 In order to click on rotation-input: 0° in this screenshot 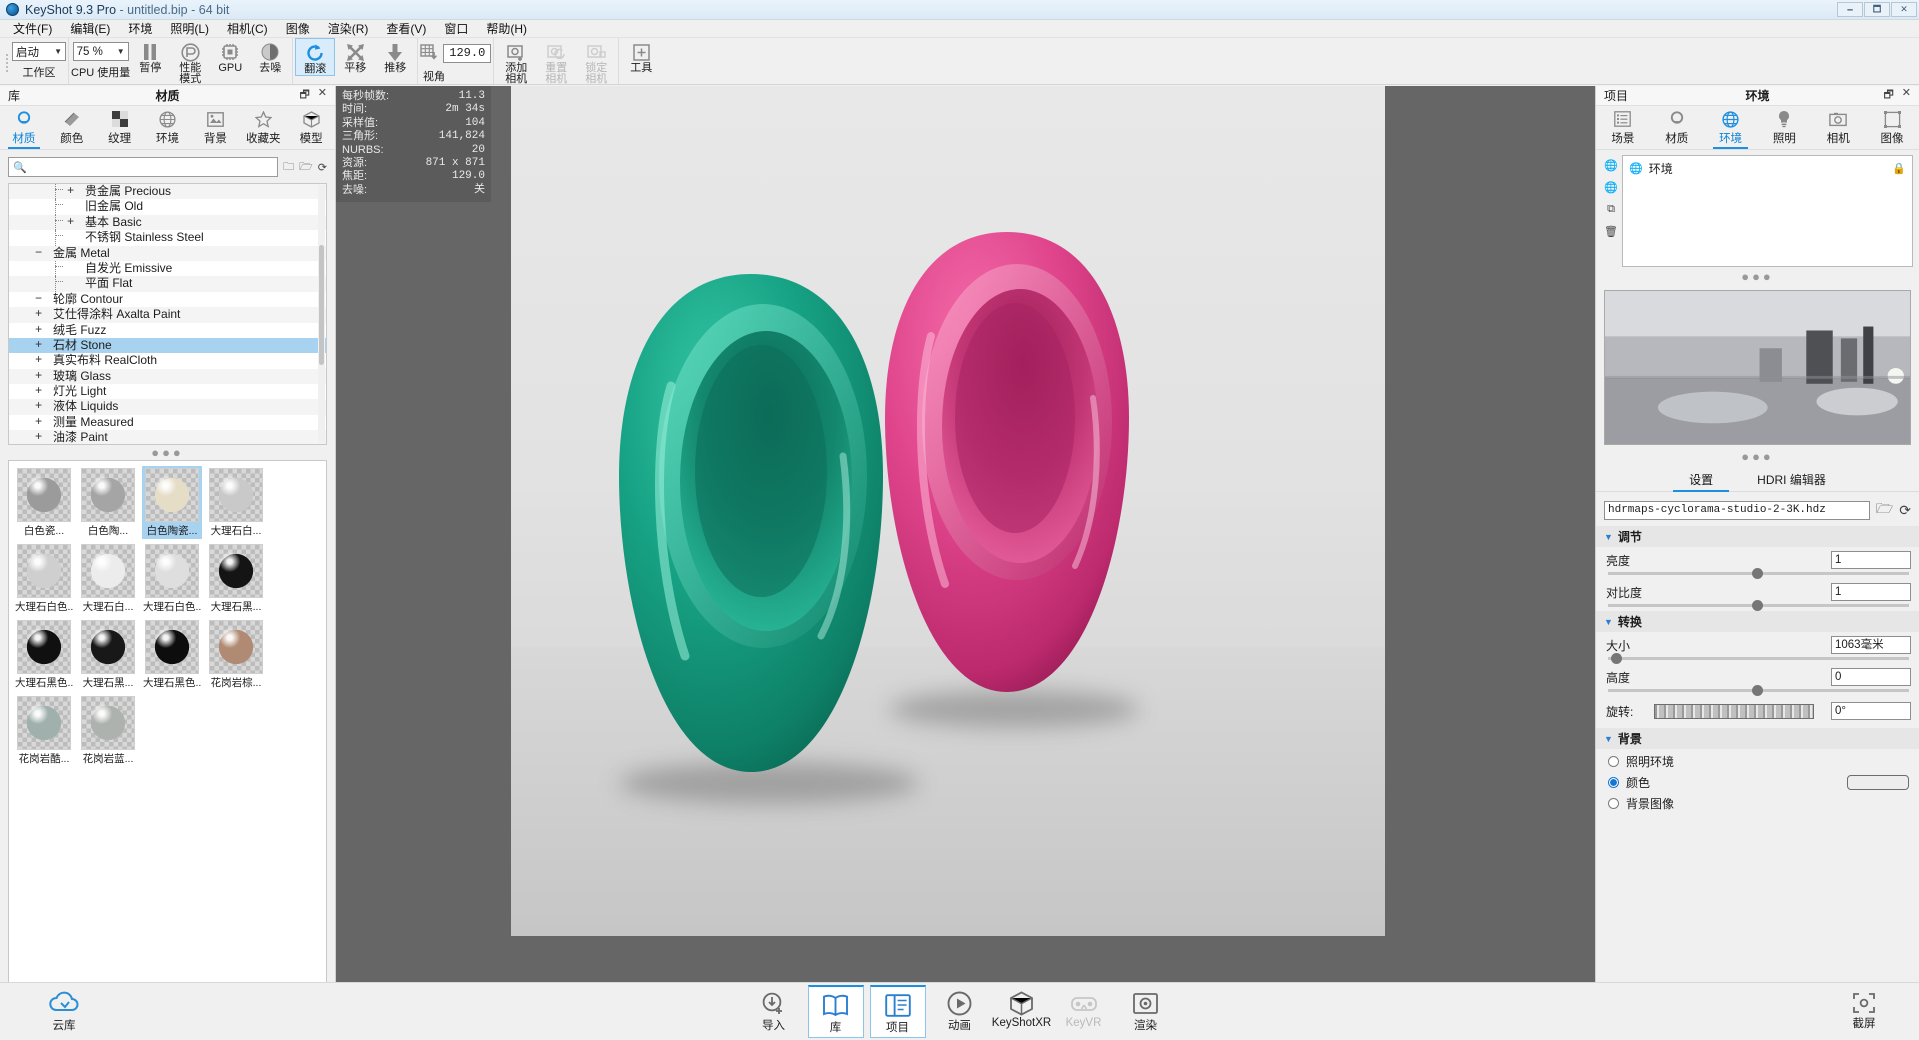, I will do `click(1871, 711)`.